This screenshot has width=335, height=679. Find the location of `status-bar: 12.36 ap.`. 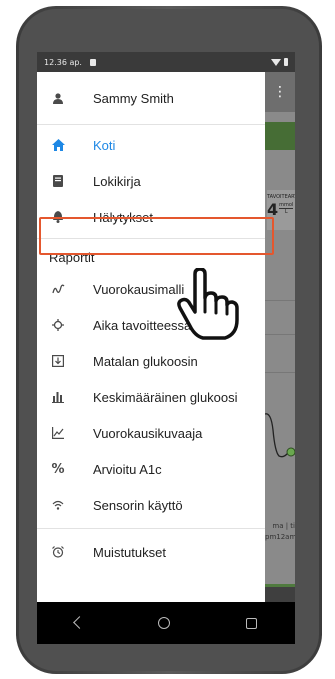

status-bar: 12.36 ap. is located at coordinates (166, 62).